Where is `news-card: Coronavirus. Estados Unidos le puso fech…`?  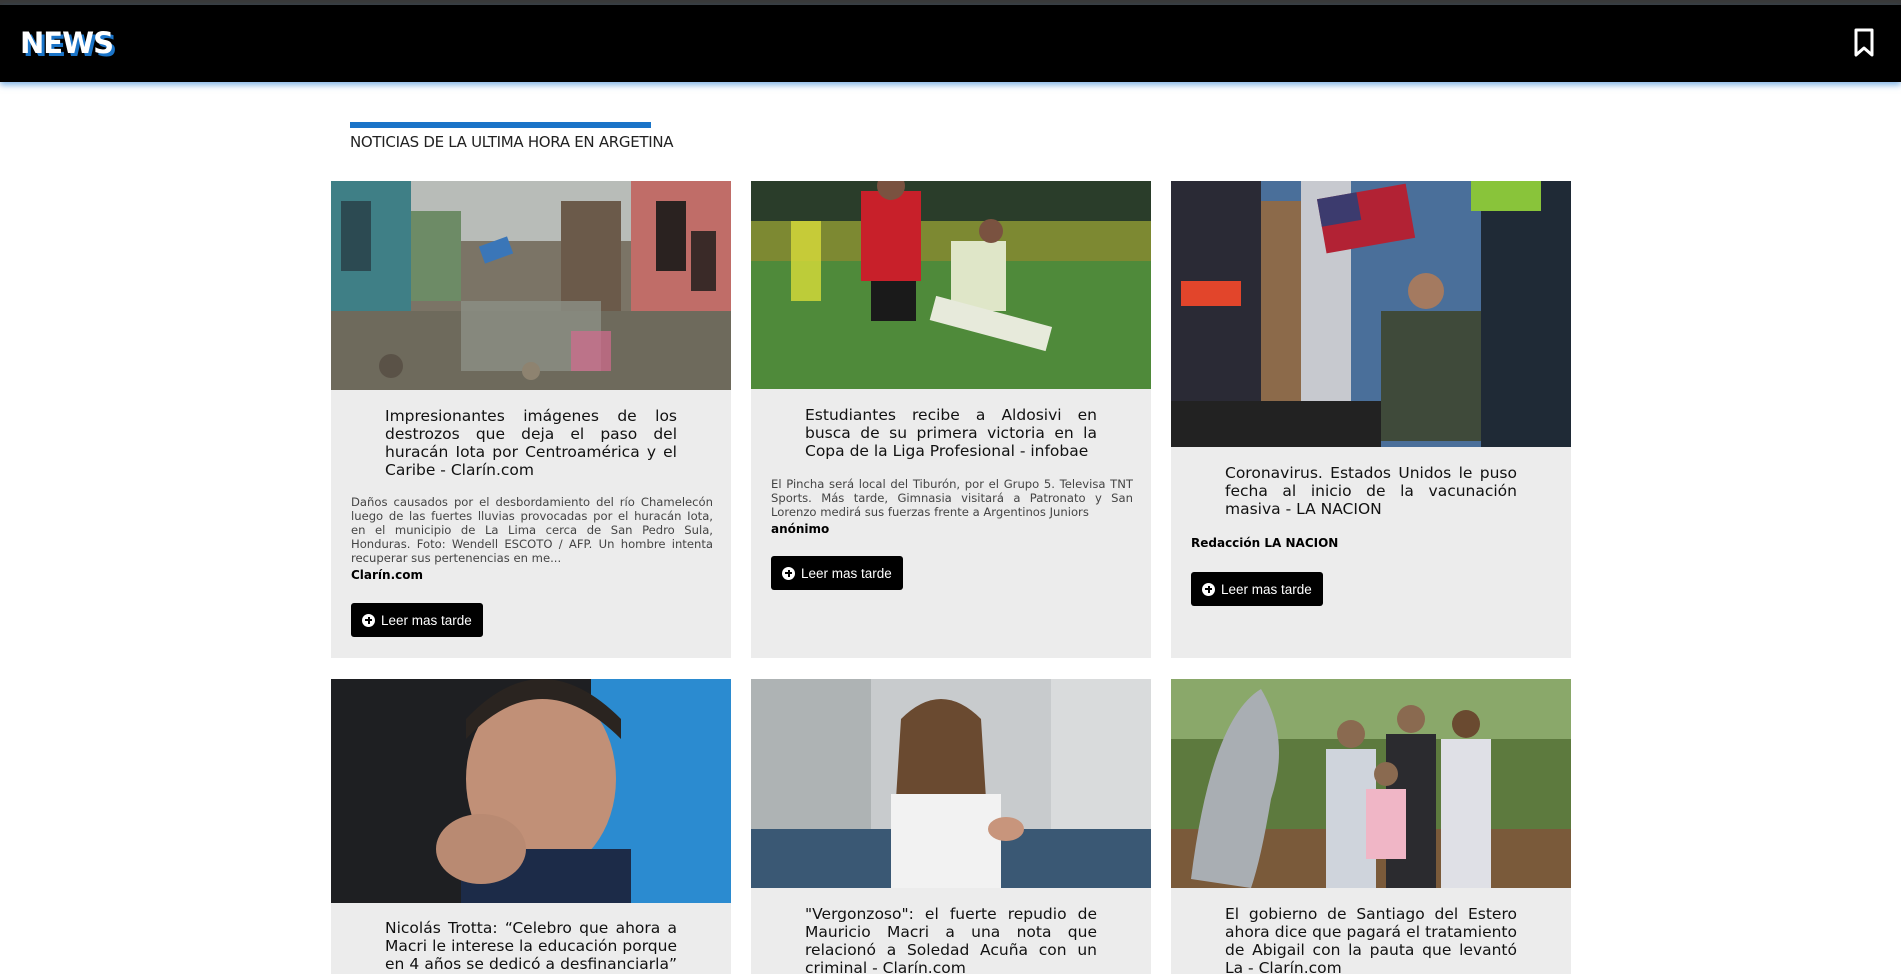
news-card: Coronavirus. Estados Unidos le puso fech… is located at coordinates (1371, 419).